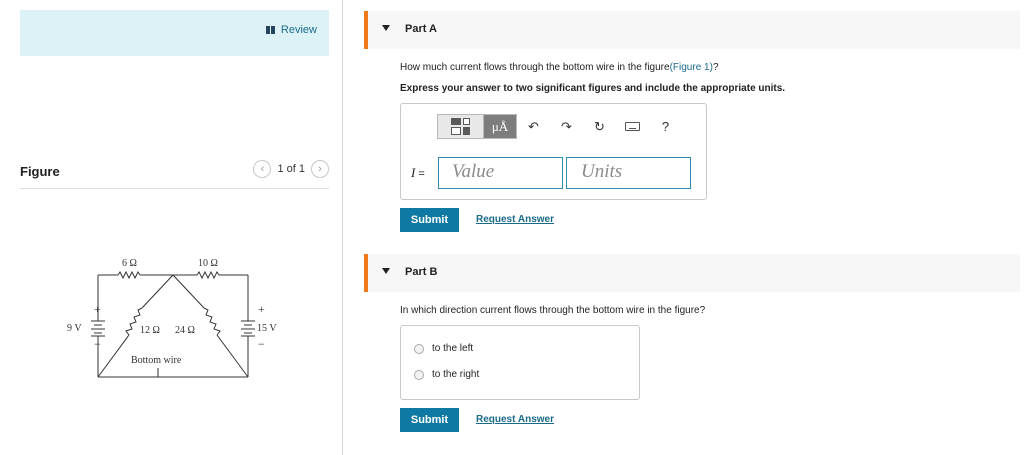  I want to click on figure-header: Figure ‹ 1 of 1 ›, so click(174, 174).